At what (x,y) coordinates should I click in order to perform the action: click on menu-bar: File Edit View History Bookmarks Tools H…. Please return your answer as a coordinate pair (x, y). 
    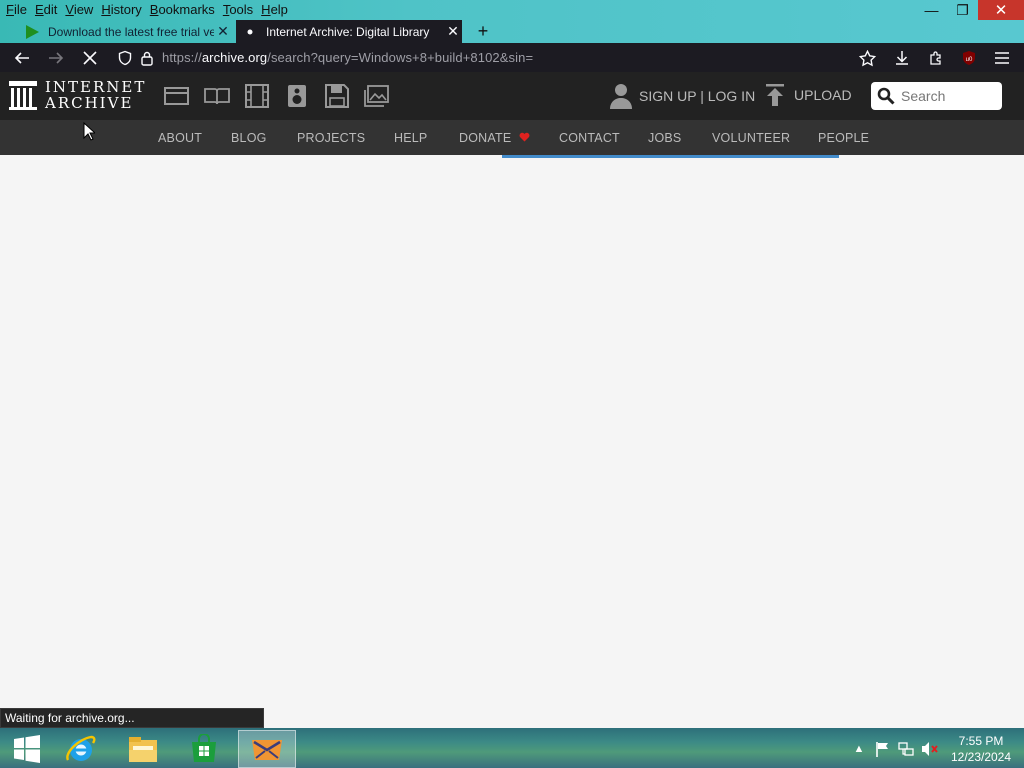
    Looking at the image, I should click on (146, 10).